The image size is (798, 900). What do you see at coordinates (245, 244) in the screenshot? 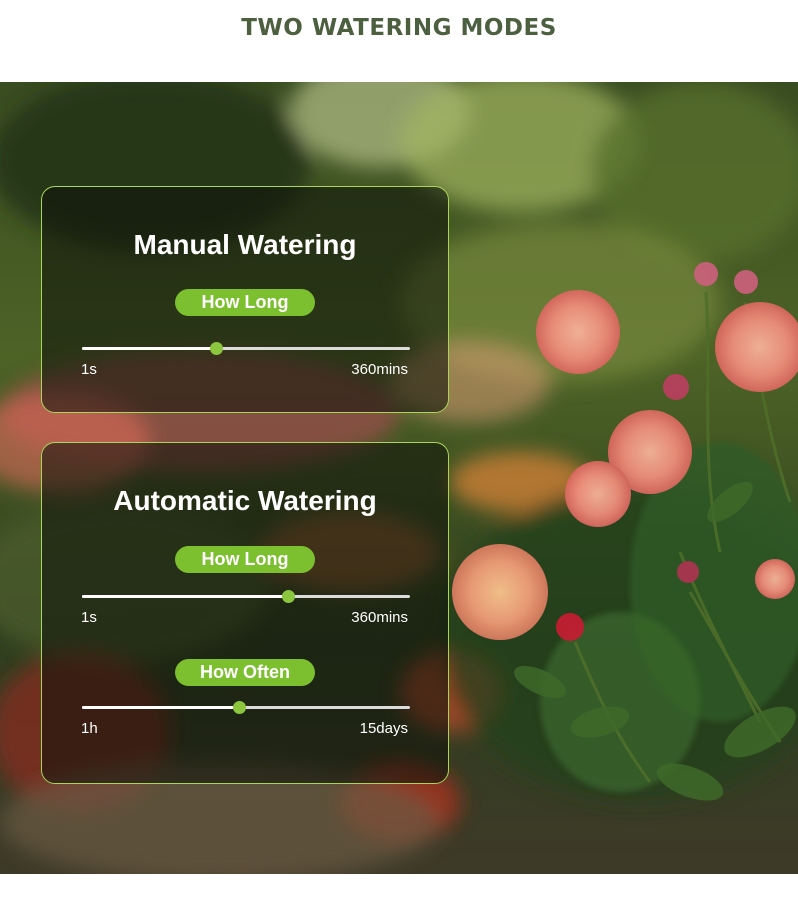
I see `manual-watering-title: Manual Watering` at bounding box center [245, 244].